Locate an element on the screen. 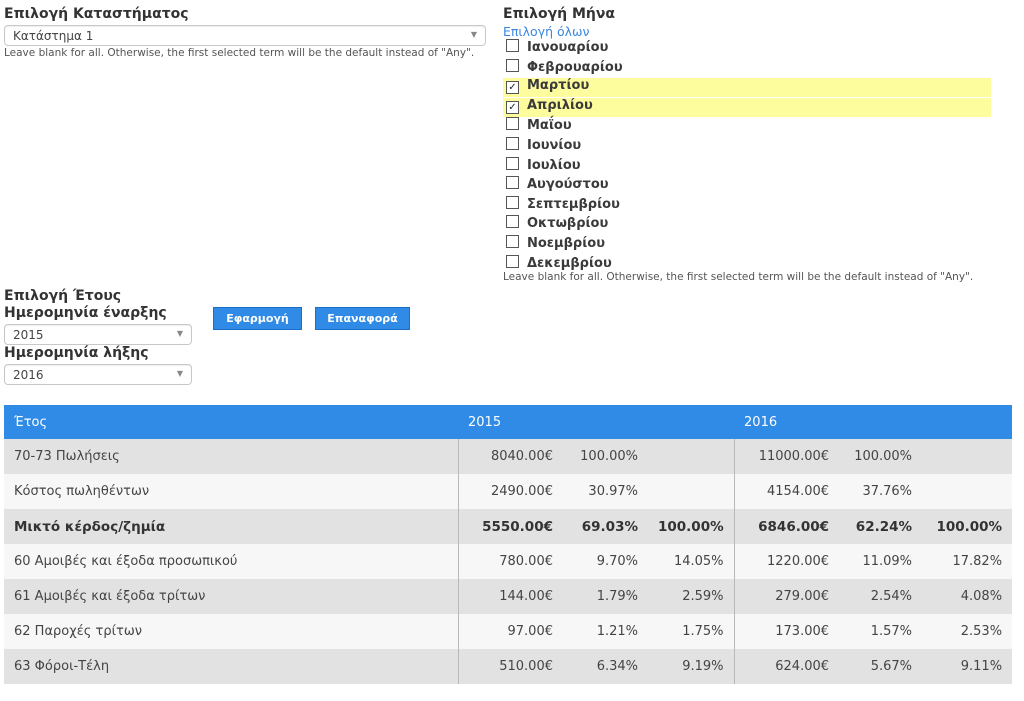 Image resolution: width=1024 pixels, height=701 pixels. month-option-label: Απριλίου is located at coordinates (560, 105).